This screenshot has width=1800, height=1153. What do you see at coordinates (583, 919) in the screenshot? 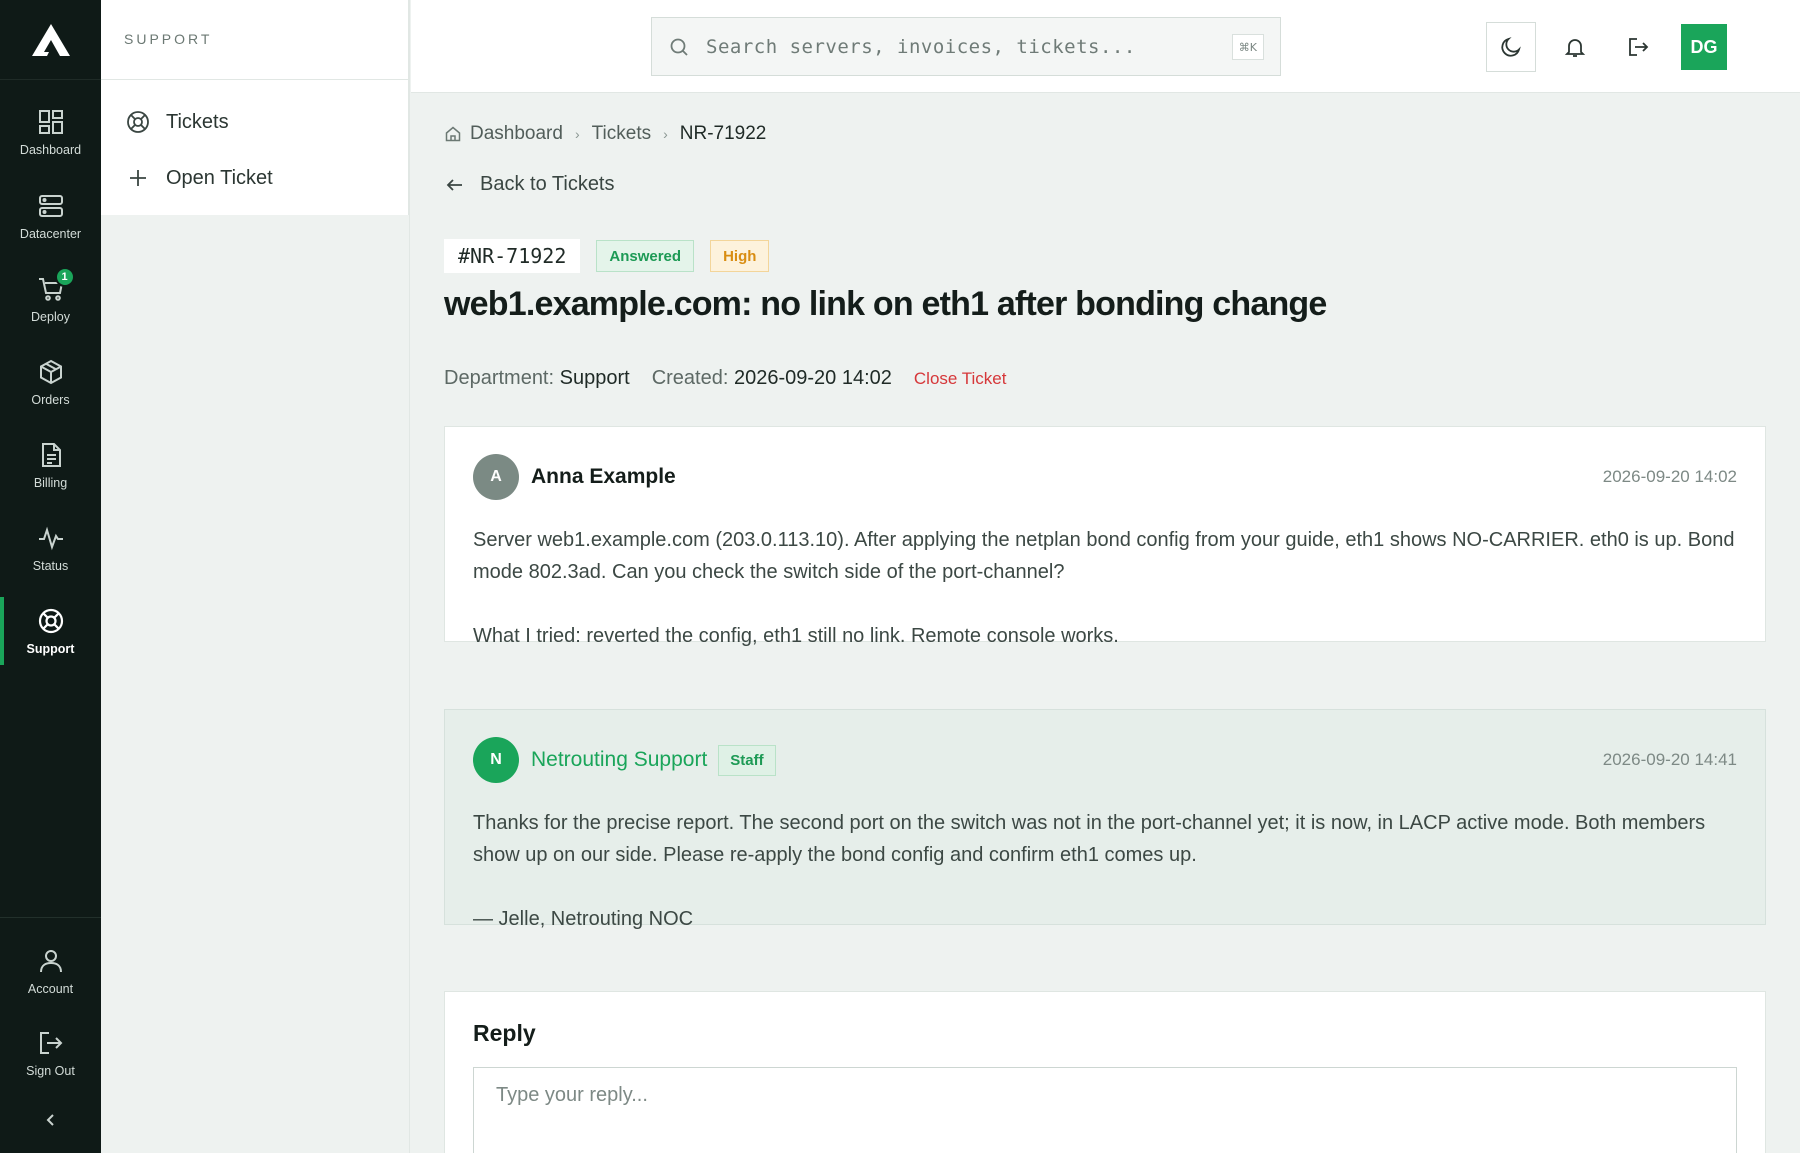
I see `message-paragraph: — Jelle, Netrouting NOC` at bounding box center [583, 919].